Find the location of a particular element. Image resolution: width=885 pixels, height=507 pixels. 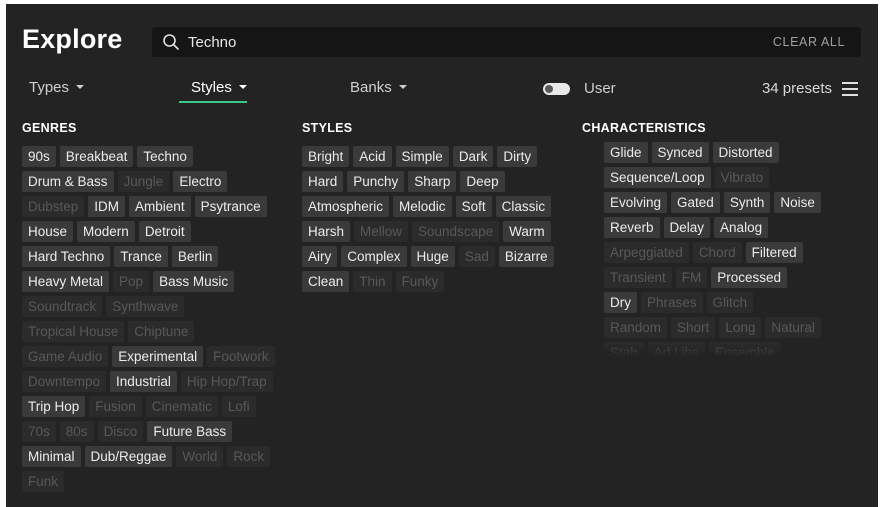

clear-all-button: CLEAR ALL is located at coordinates (809, 42).